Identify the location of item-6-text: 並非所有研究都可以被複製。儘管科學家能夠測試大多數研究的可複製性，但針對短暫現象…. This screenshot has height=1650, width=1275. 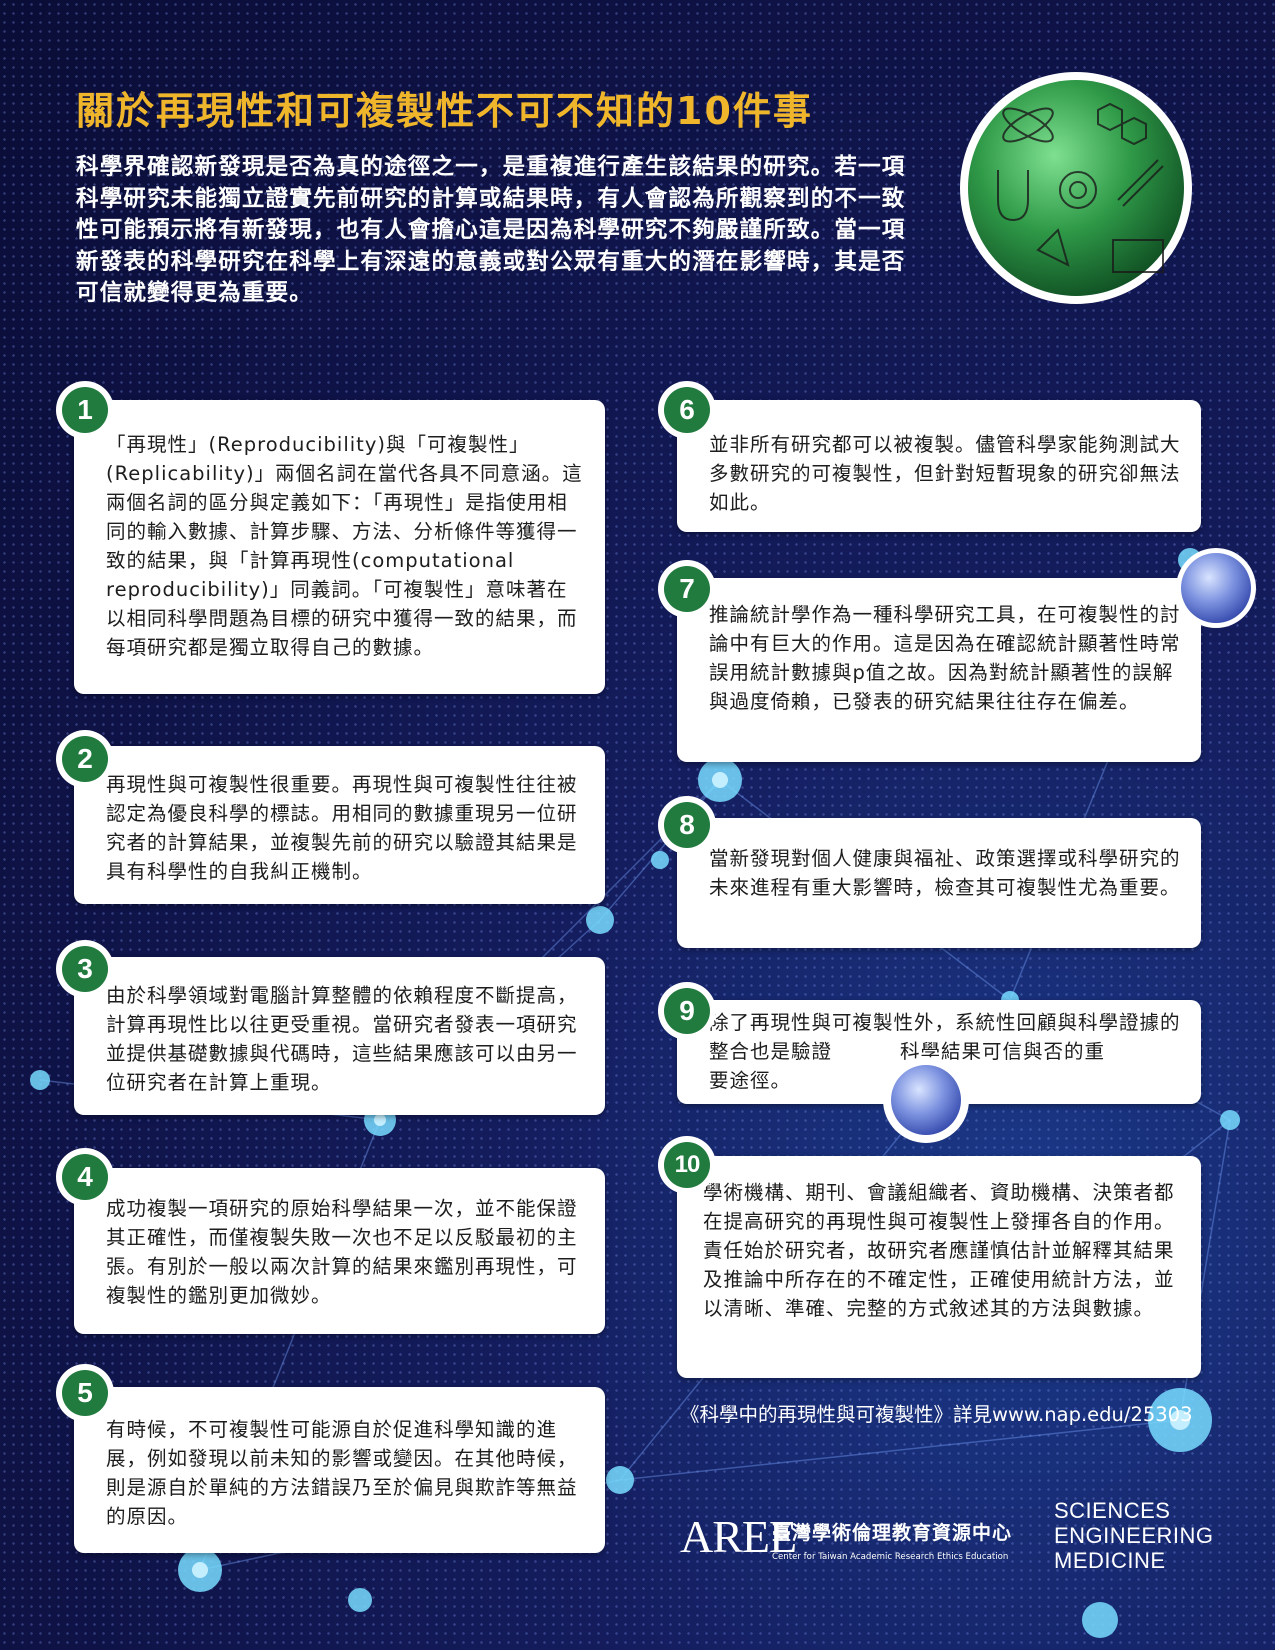
(945, 473).